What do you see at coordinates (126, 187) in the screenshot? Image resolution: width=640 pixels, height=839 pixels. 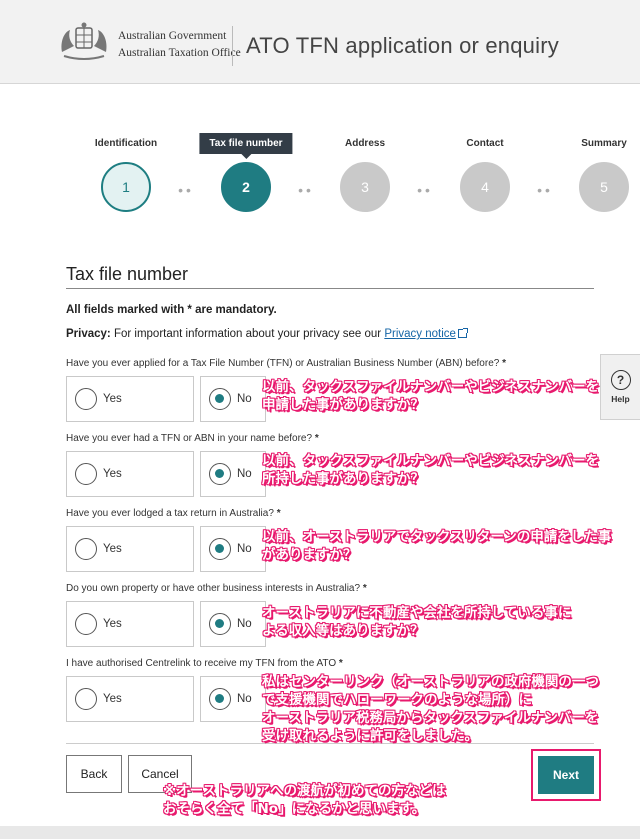 I see `step-circle-1: 1` at bounding box center [126, 187].